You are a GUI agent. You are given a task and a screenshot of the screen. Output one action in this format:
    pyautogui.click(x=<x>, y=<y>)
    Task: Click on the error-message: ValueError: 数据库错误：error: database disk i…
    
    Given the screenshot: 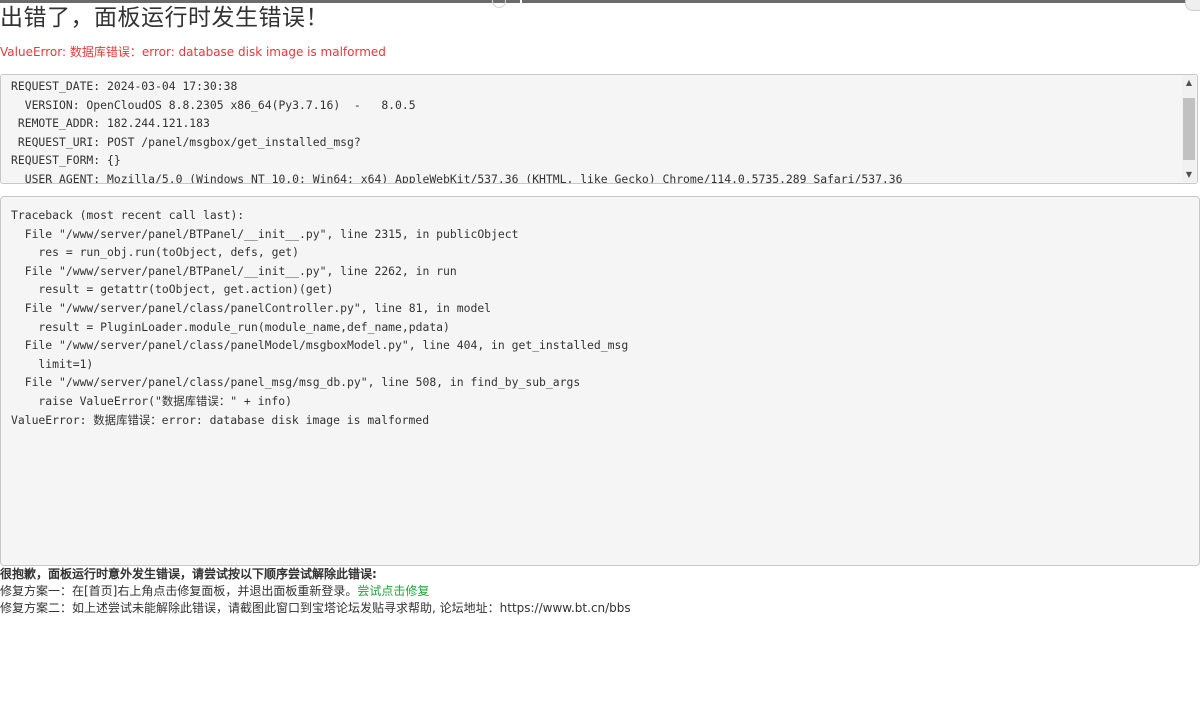 What is the action you would take?
    pyautogui.click(x=193, y=52)
    